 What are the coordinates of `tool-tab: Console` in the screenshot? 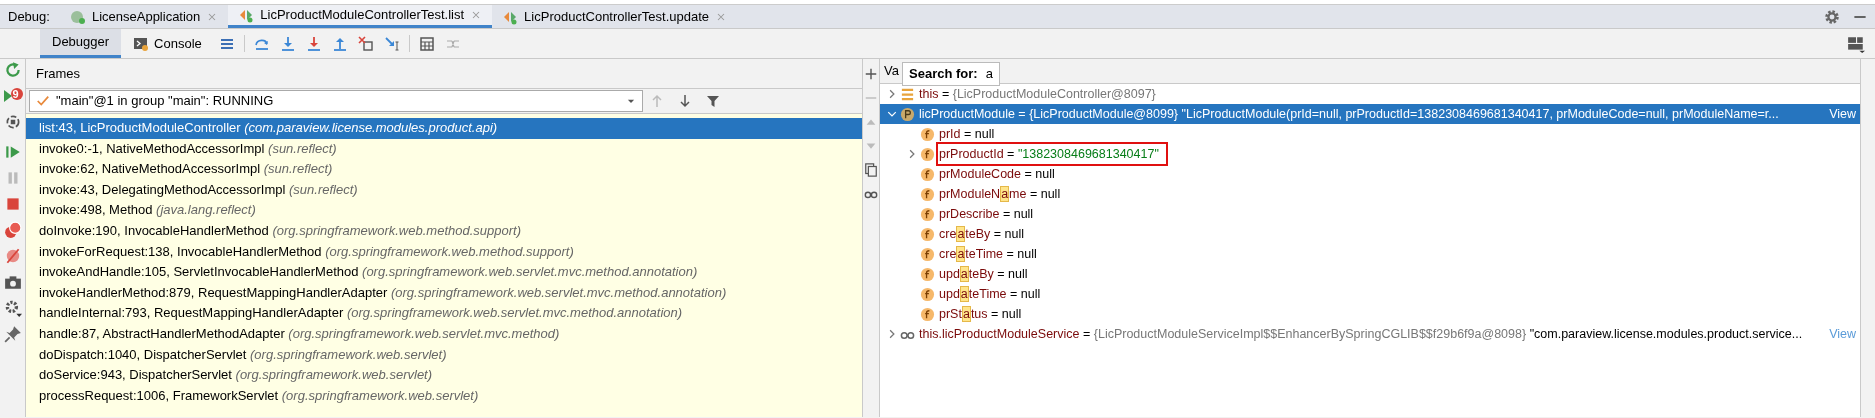 It's located at (167, 43).